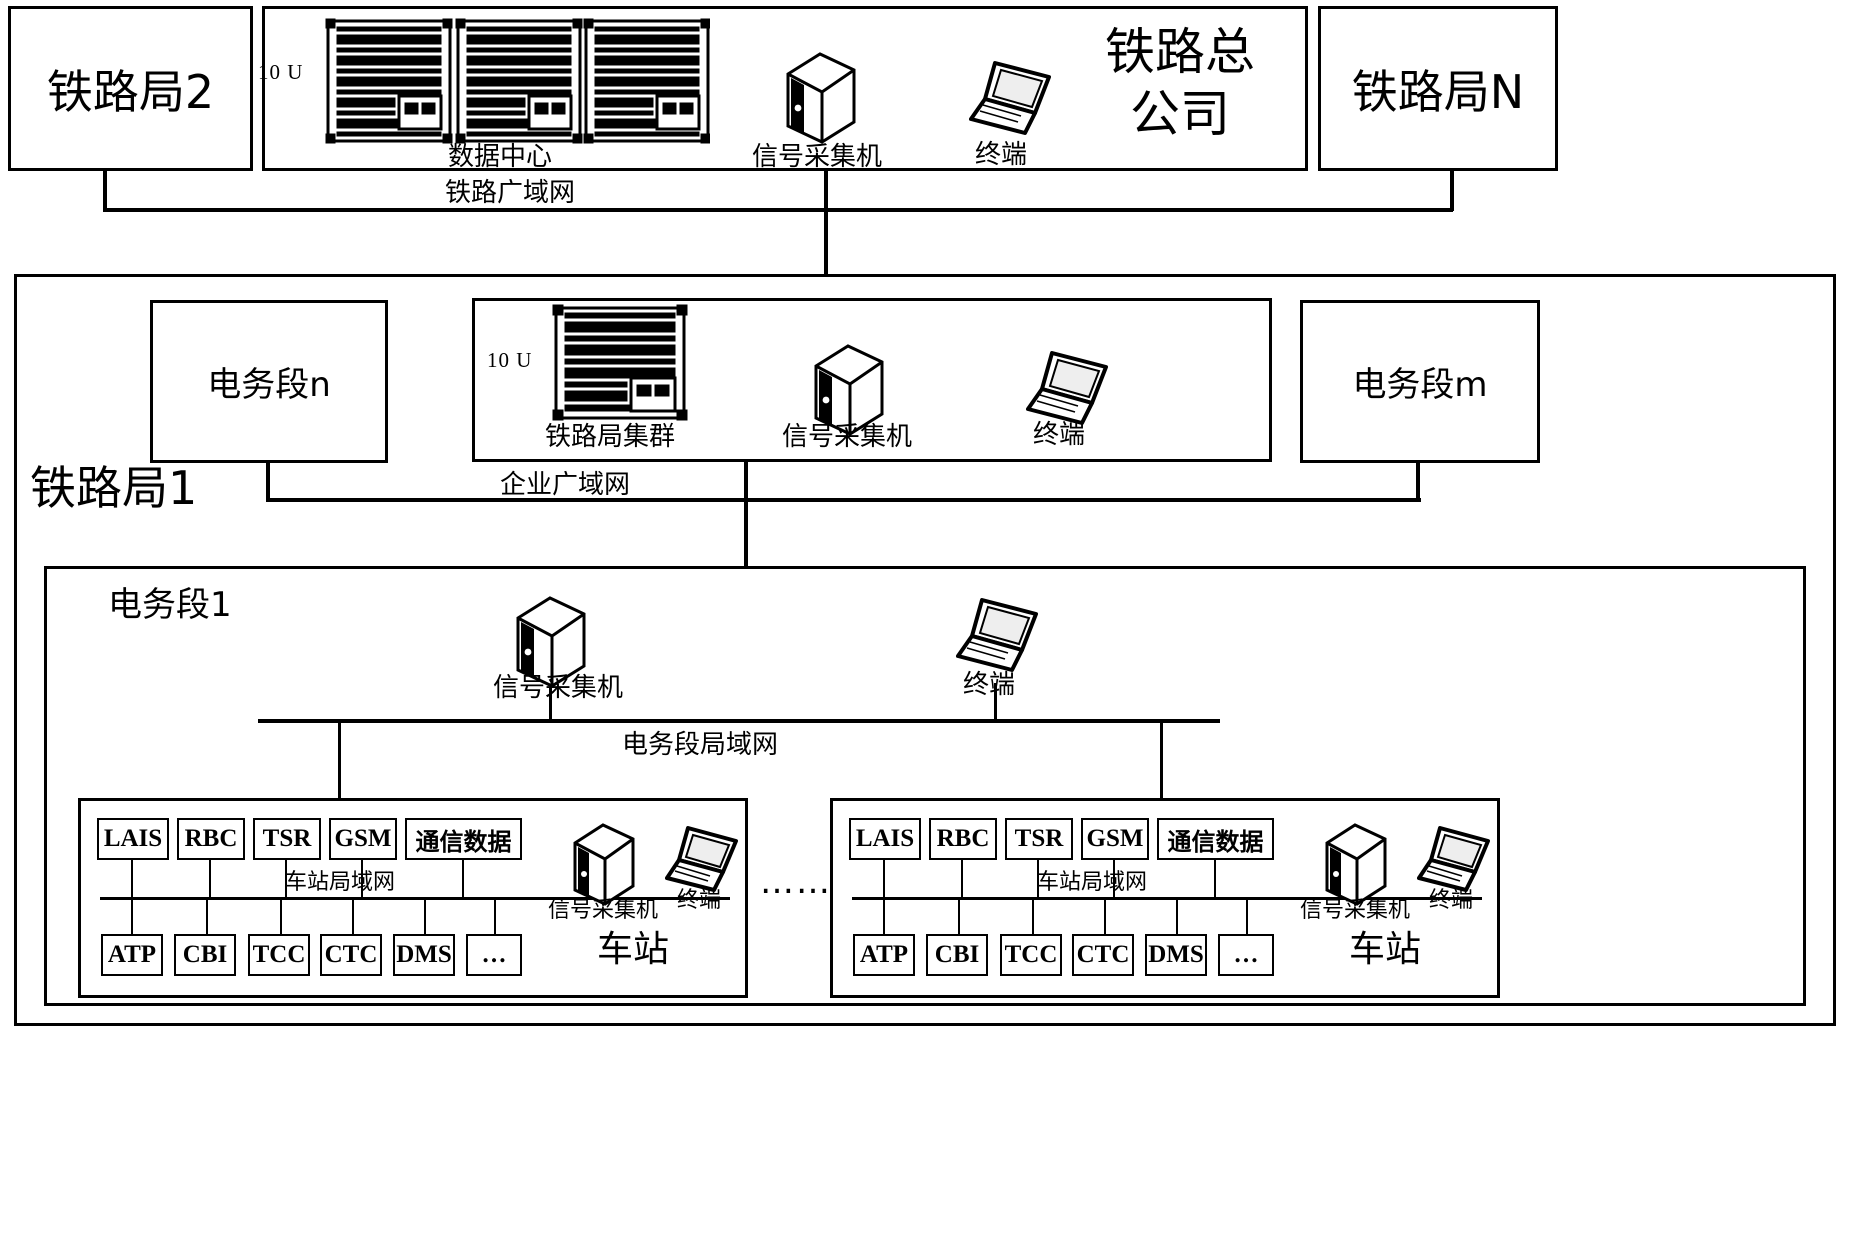 This screenshot has height=1240, width=1851. Describe the element at coordinates (1385, 949) in the screenshot. I see `station-2-name: 车站` at that location.